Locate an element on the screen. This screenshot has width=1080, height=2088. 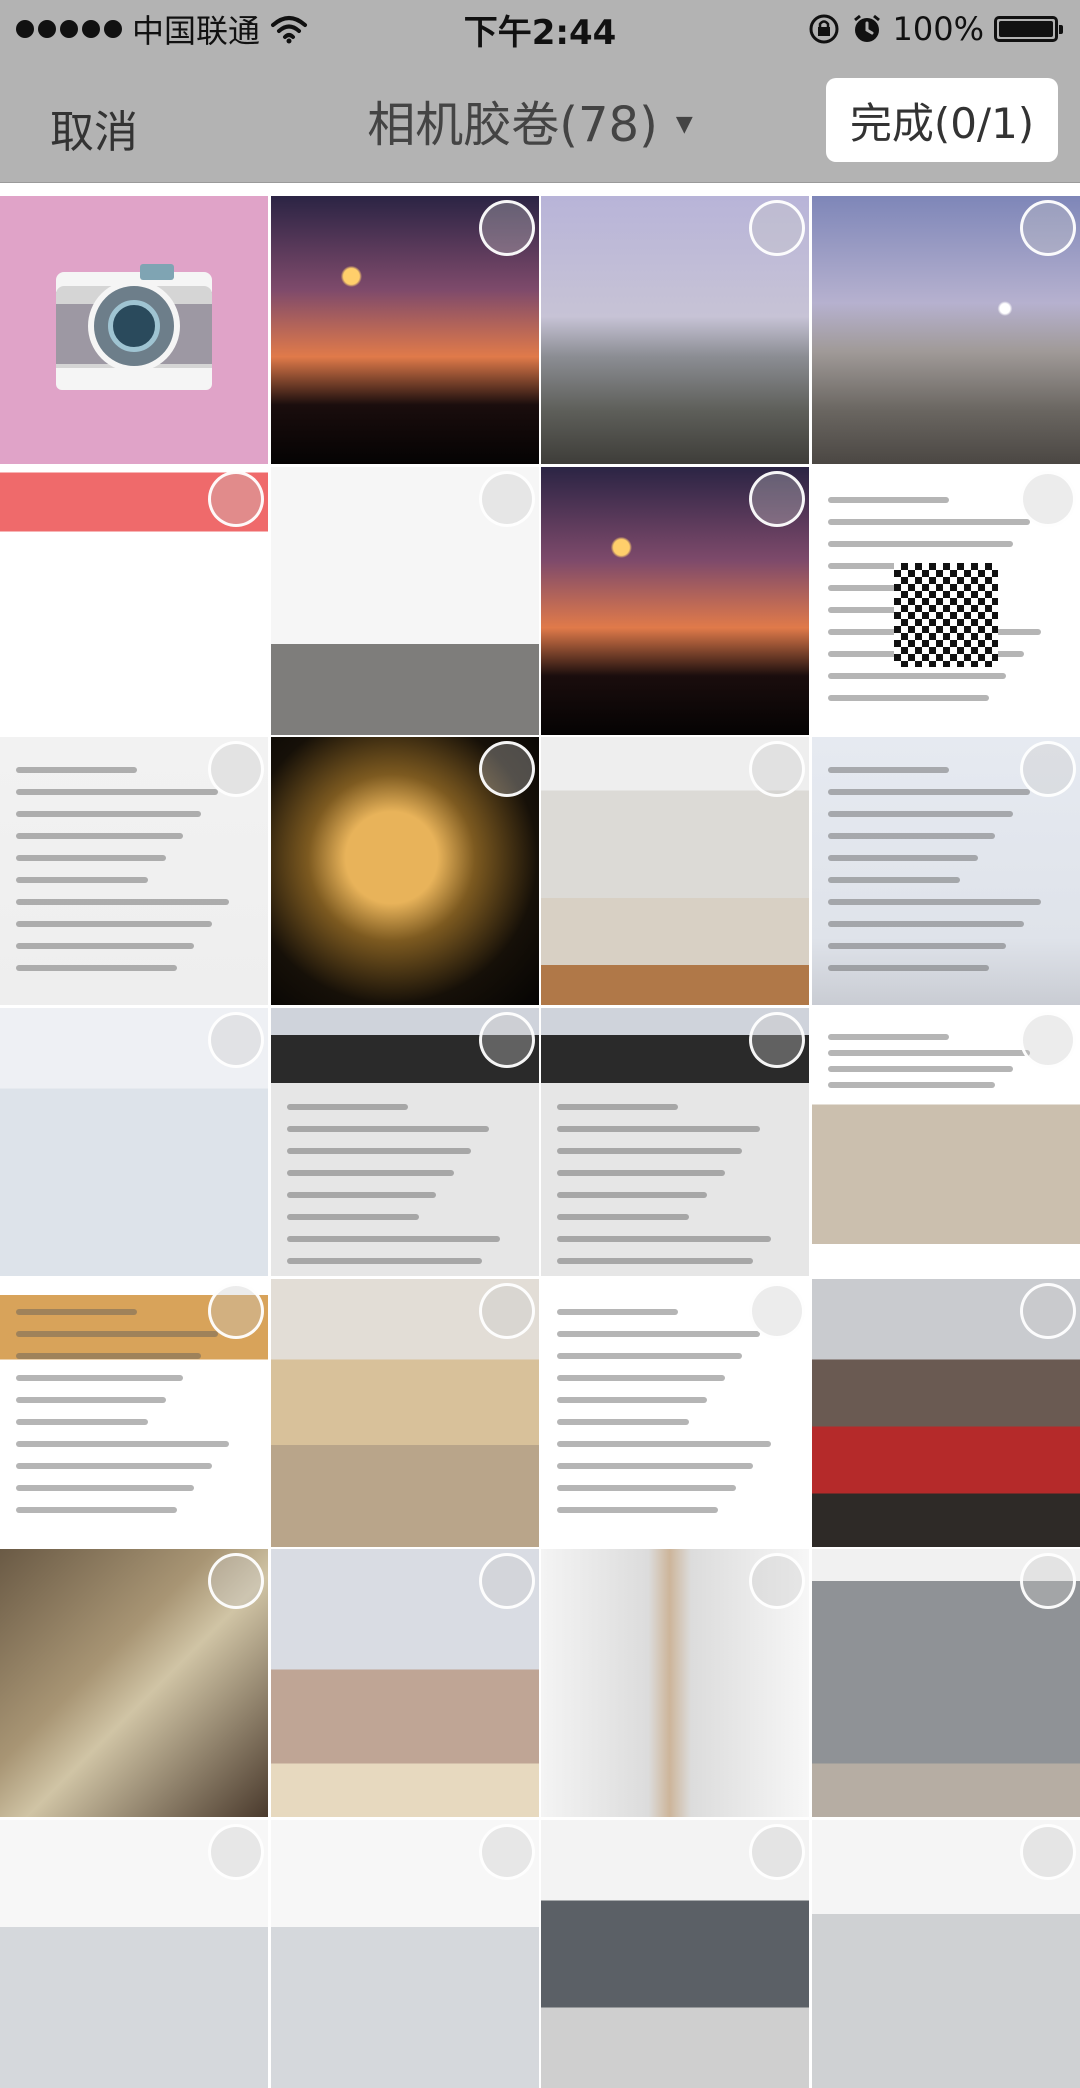
done-button: 完成(0/1) is located at coordinates (942, 120).